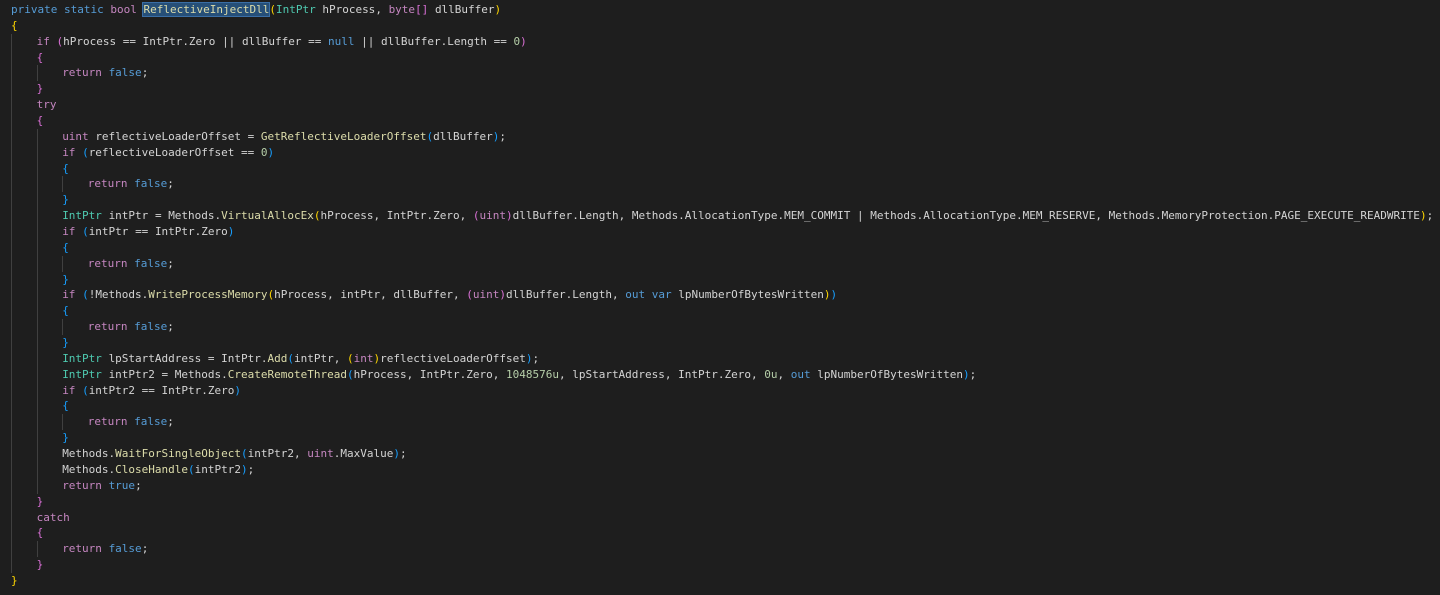 The width and height of the screenshot is (1440, 595). Describe the element at coordinates (82, 549) in the screenshot. I see `code-token: return` at that location.